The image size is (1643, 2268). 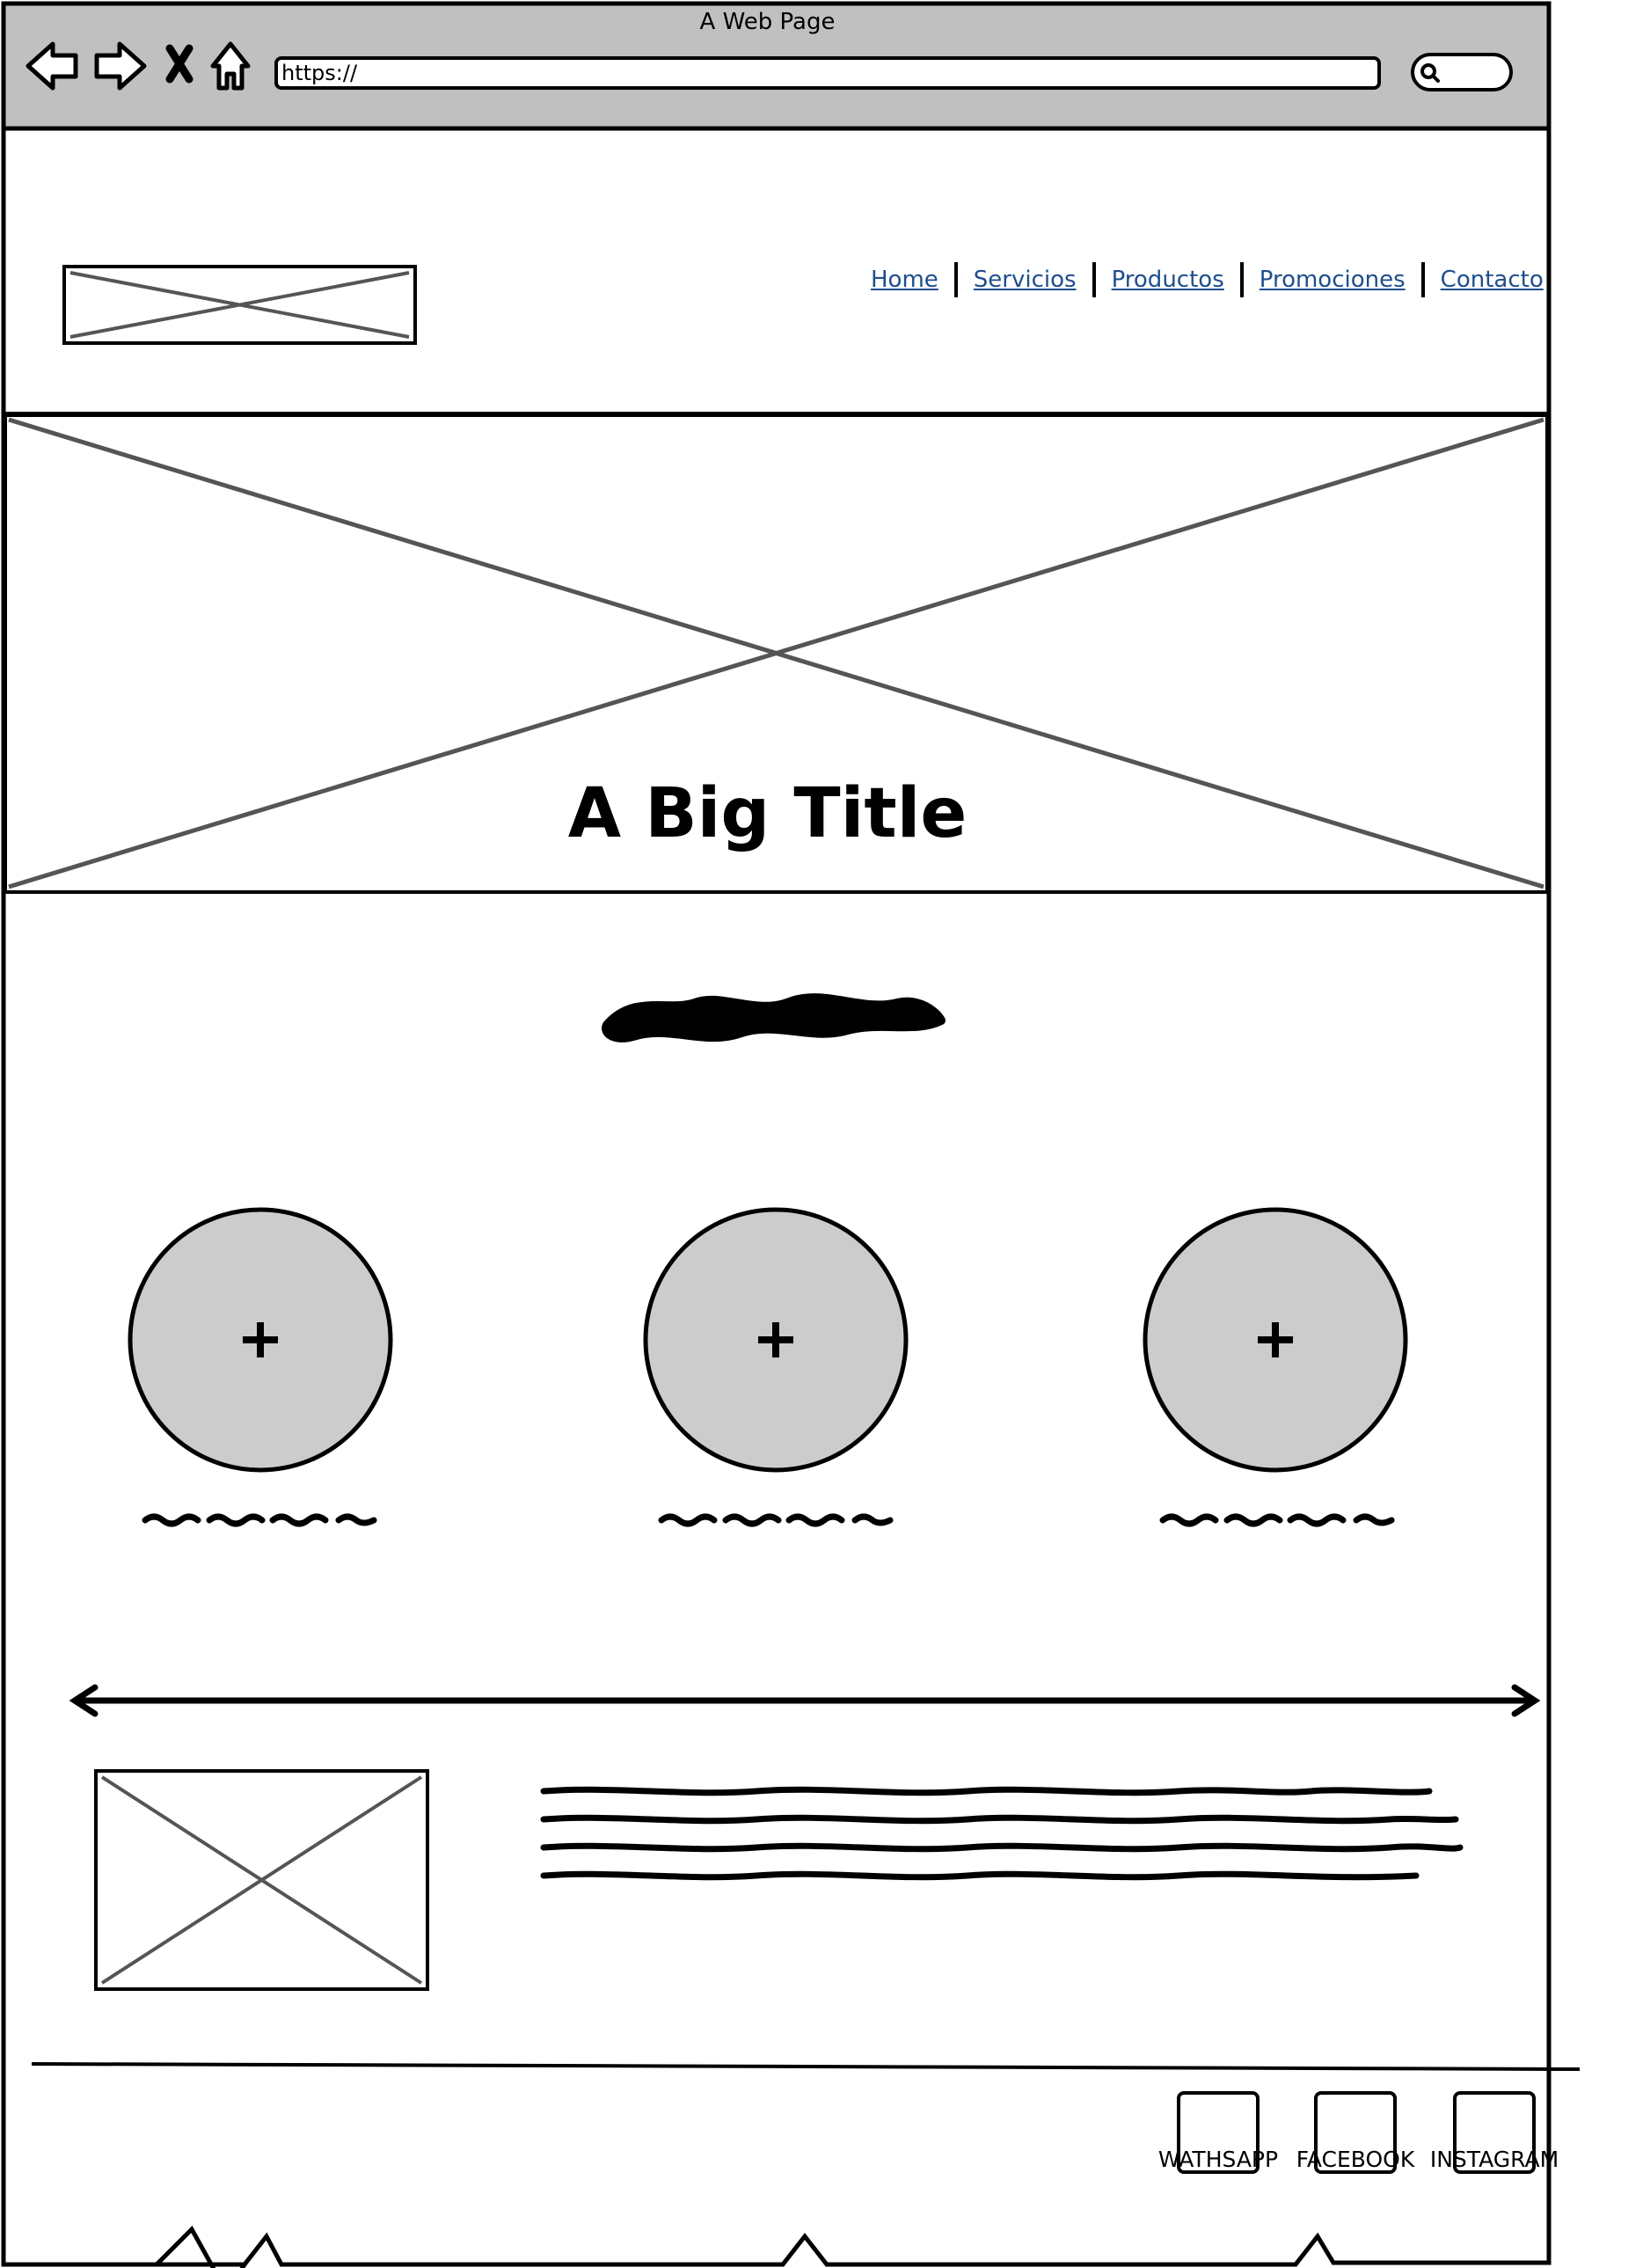 What do you see at coordinates (1218, 2159) in the screenshot?
I see `social-label-whatsapp: WATHSAPP` at bounding box center [1218, 2159].